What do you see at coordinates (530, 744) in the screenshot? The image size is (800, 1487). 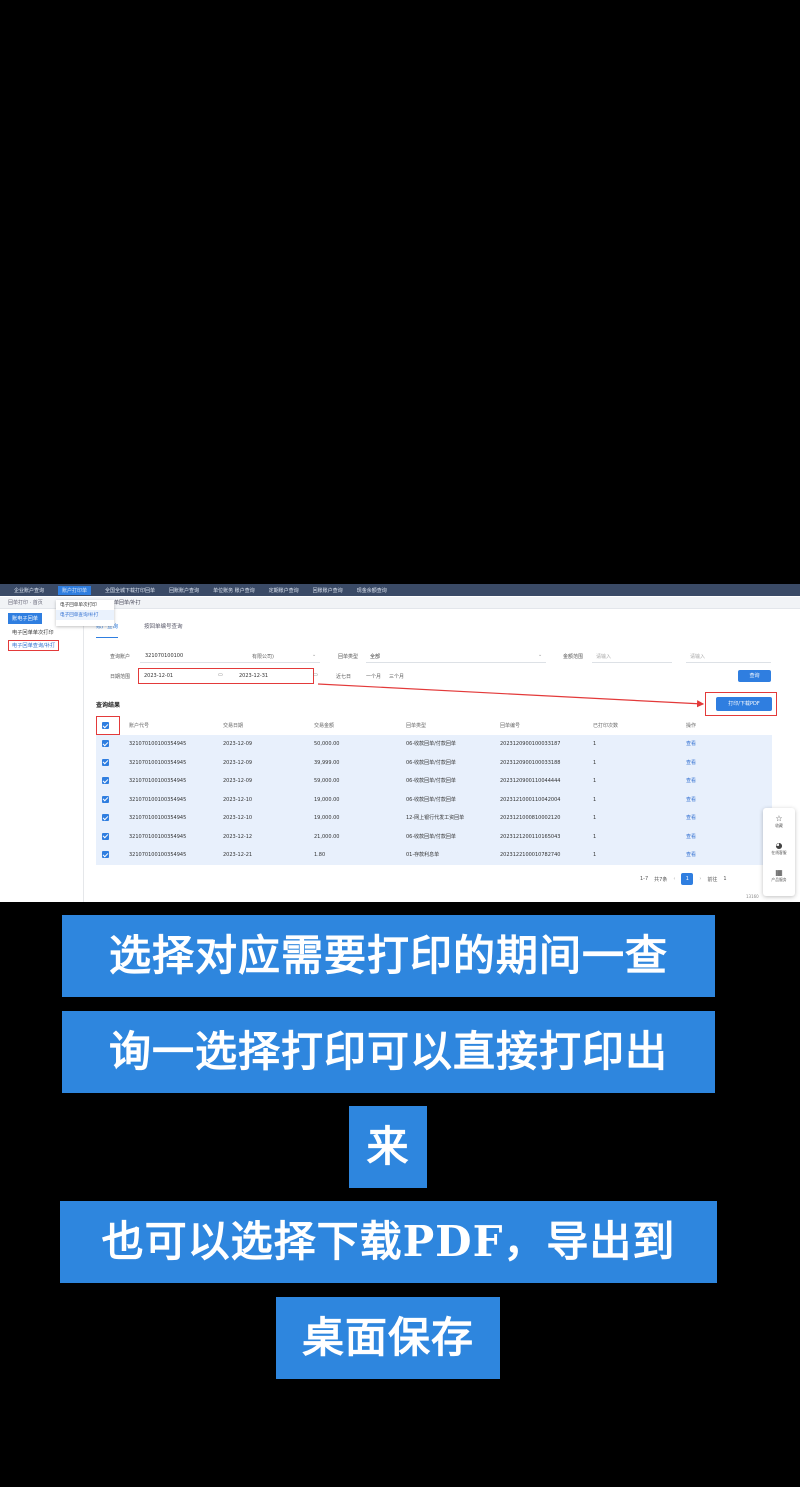 I see `cell-number: 2023120900100033187` at bounding box center [530, 744].